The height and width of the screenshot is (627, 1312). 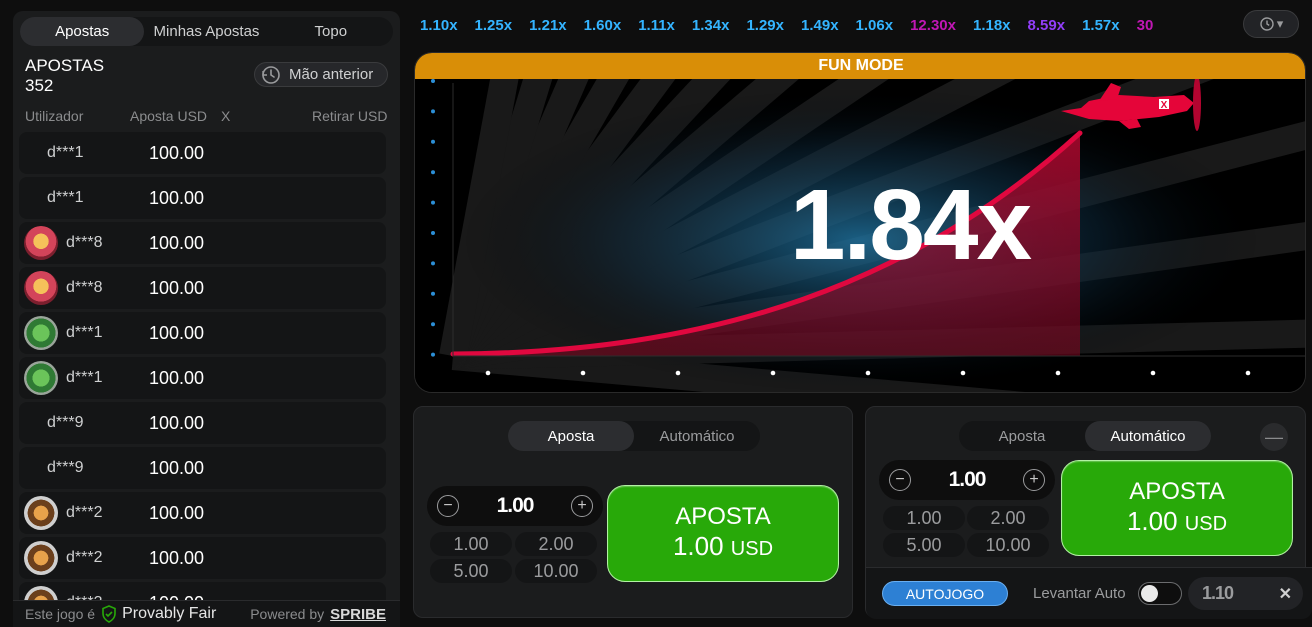 What do you see at coordinates (1160, 593) in the screenshot?
I see `auto-cashout-toggle` at bounding box center [1160, 593].